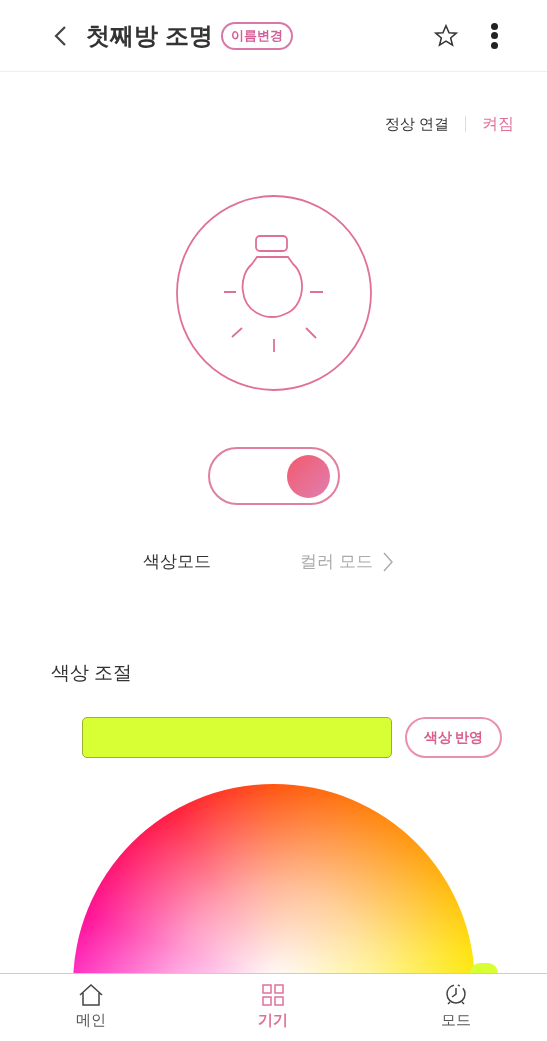 The height and width of the screenshot is (1041, 547). I want to click on nav-tab: 메인, so click(91, 1007).